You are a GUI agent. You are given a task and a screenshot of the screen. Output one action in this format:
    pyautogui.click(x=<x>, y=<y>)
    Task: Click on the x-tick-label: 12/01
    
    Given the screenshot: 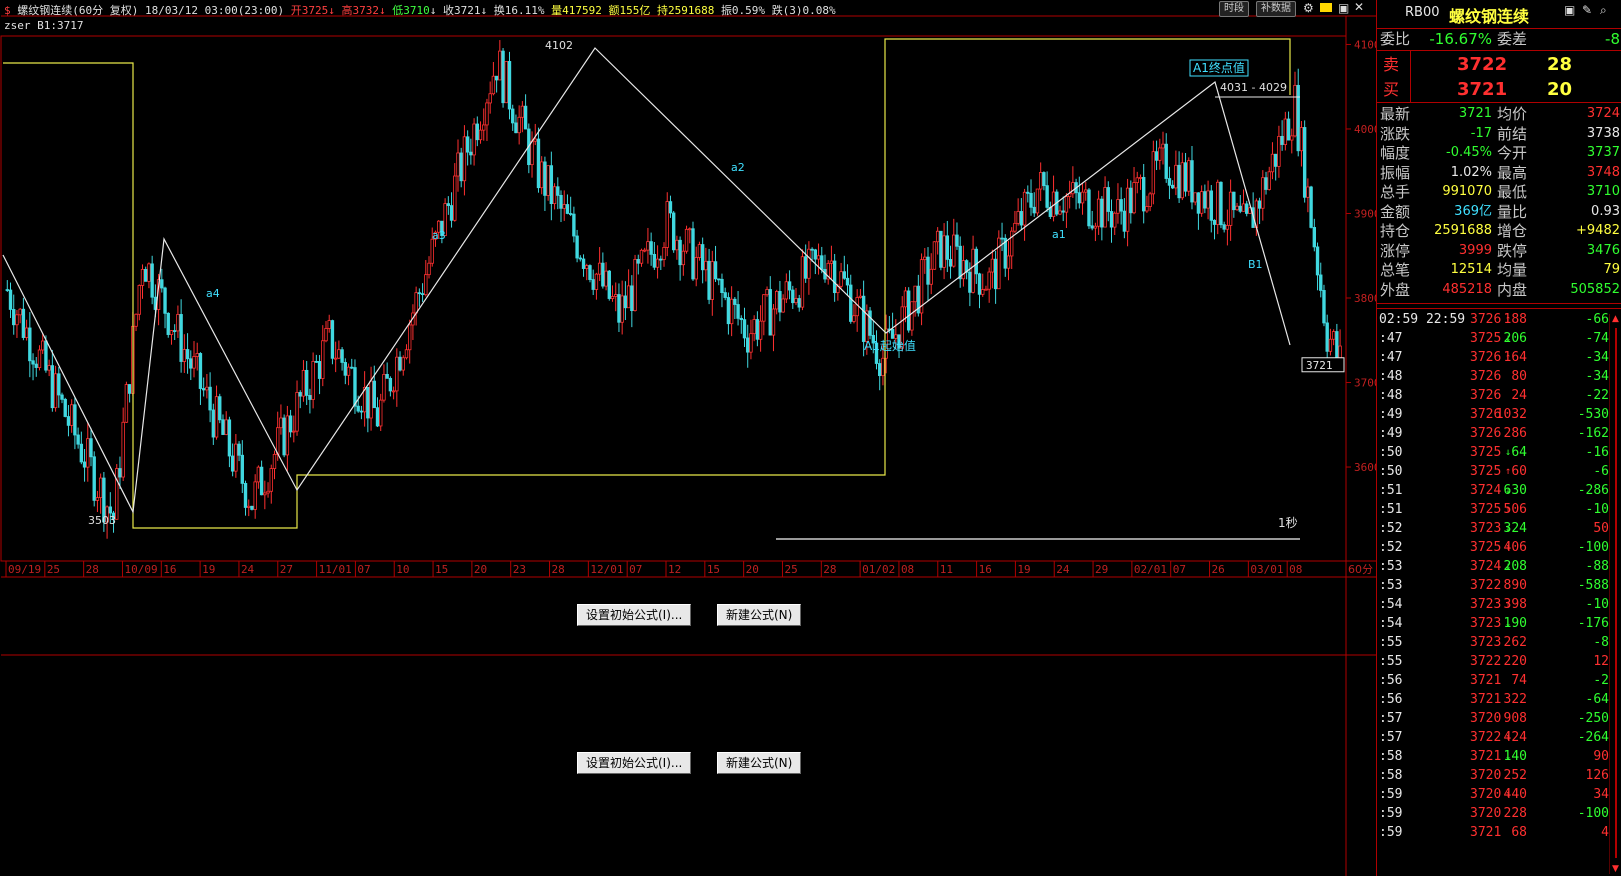 What is the action you would take?
    pyautogui.click(x=606, y=569)
    